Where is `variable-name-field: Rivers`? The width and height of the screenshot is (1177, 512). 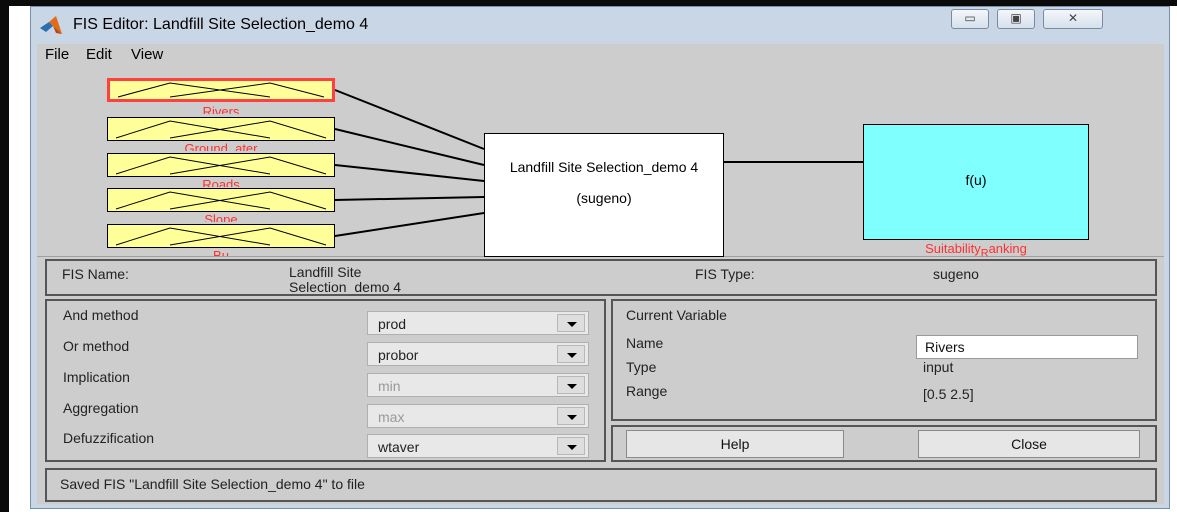 variable-name-field: Rivers is located at coordinates (1027, 347).